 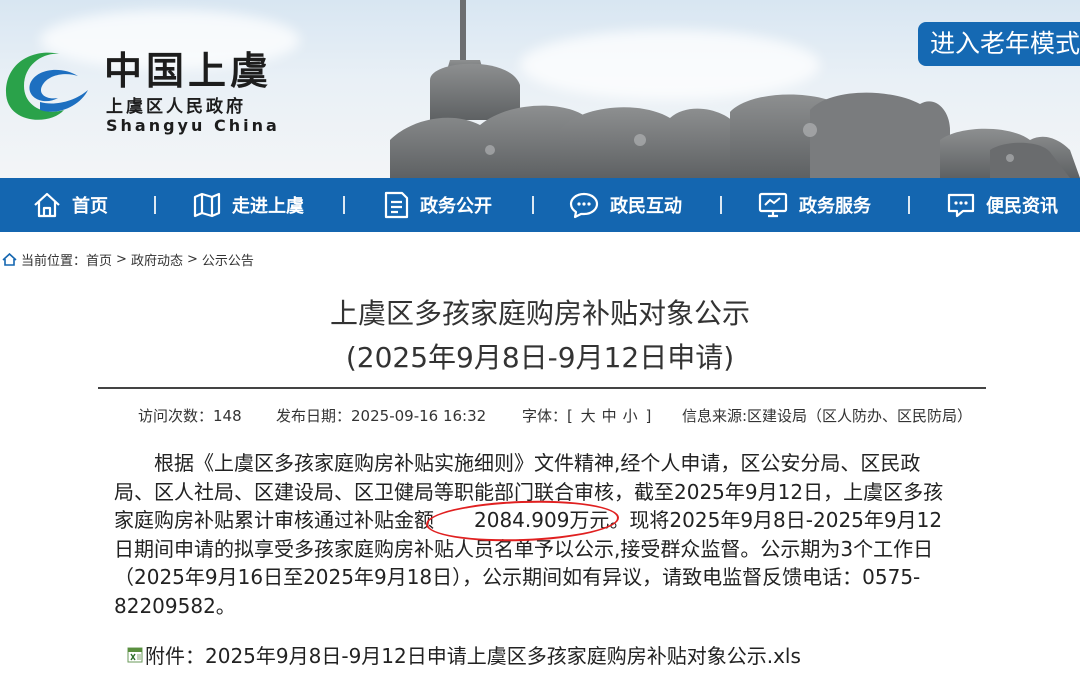 I want to click on map-icon, so click(x=207, y=205).